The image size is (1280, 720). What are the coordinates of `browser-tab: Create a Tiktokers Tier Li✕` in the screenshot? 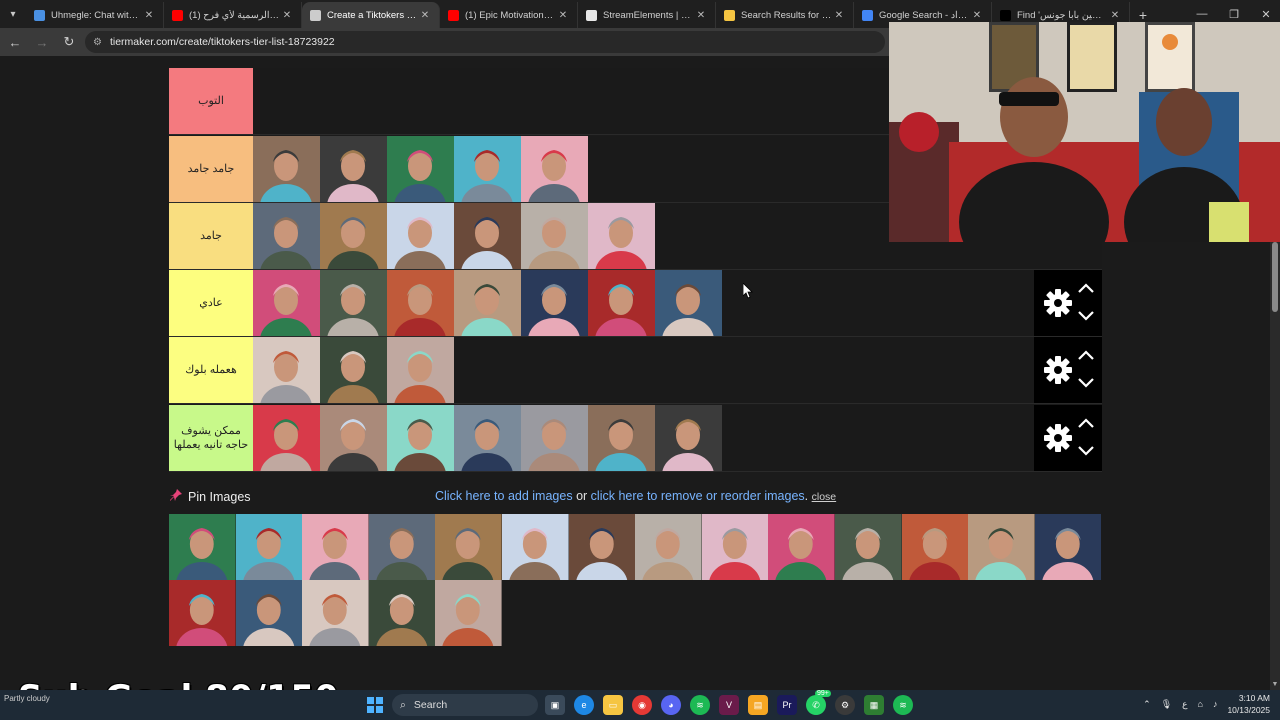 It's located at (371, 15).